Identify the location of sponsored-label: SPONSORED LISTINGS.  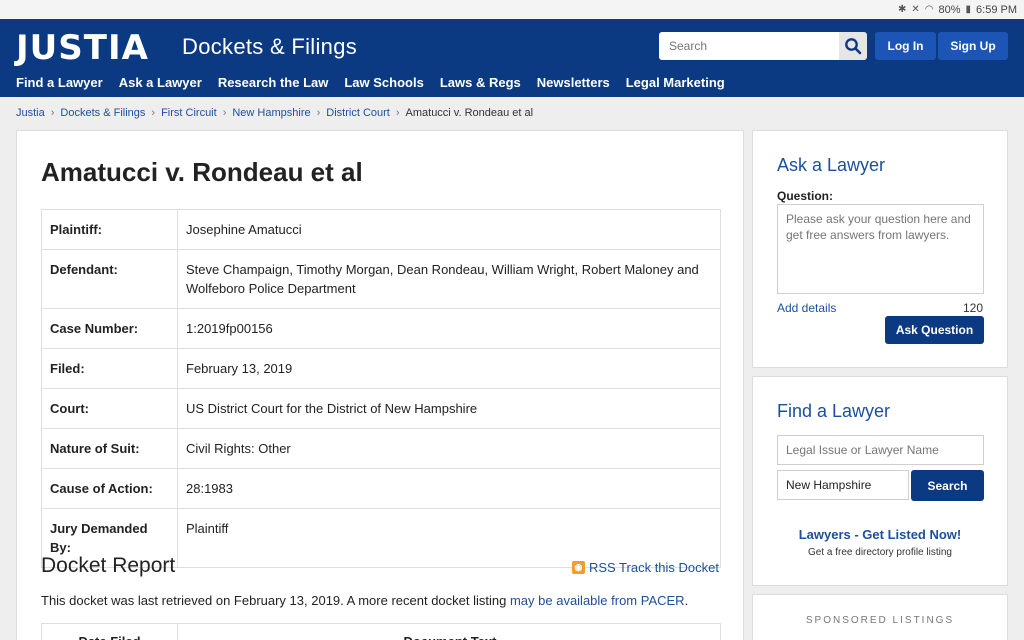
(880, 620).